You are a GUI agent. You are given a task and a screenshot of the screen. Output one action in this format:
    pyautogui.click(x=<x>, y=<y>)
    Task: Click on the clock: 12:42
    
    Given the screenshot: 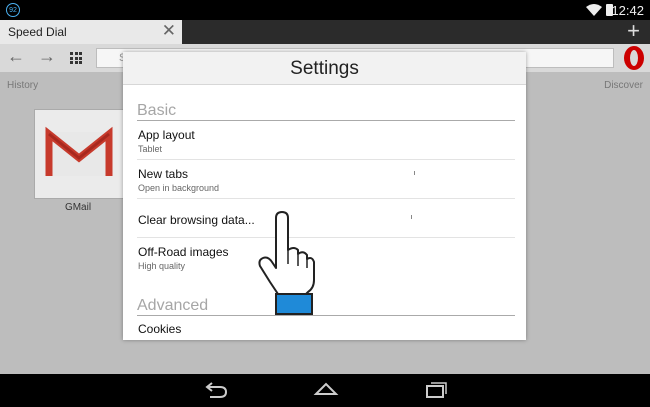 What is the action you would take?
    pyautogui.click(x=627, y=10)
    